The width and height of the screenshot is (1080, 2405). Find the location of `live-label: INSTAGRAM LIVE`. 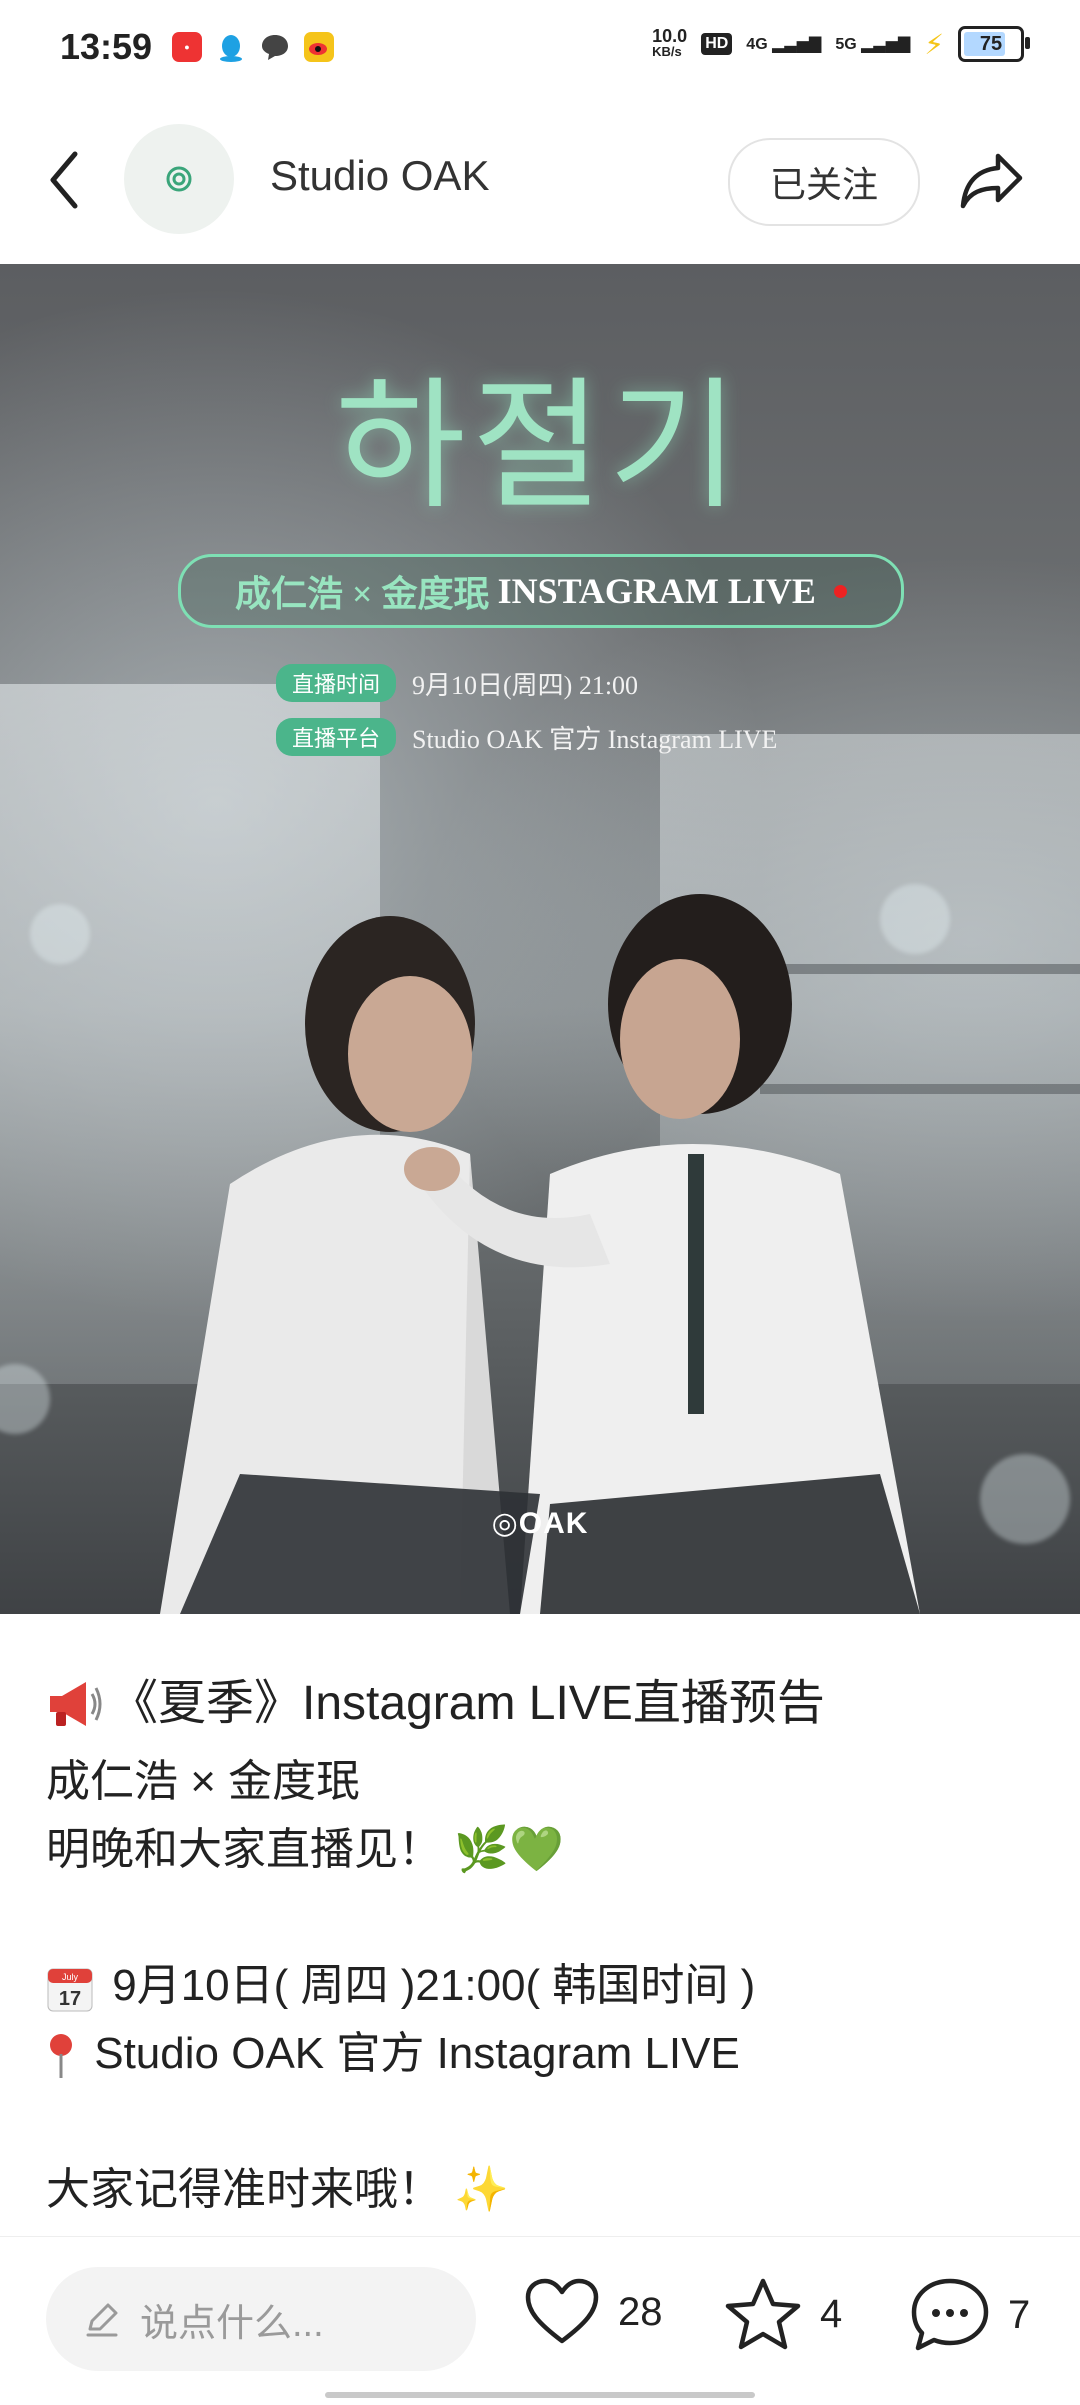

live-label: INSTAGRAM LIVE is located at coordinates (656, 591).